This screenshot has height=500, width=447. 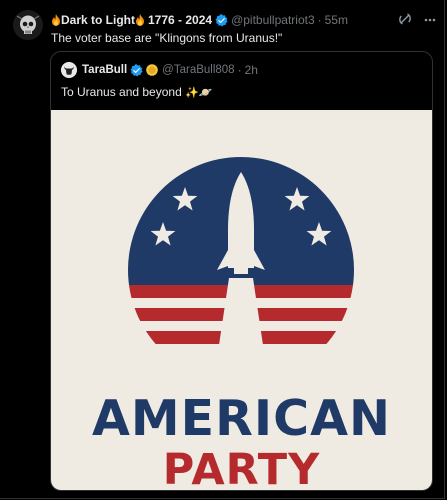 I want to click on display-name-years: 1776 - 2024, so click(x=180, y=20).